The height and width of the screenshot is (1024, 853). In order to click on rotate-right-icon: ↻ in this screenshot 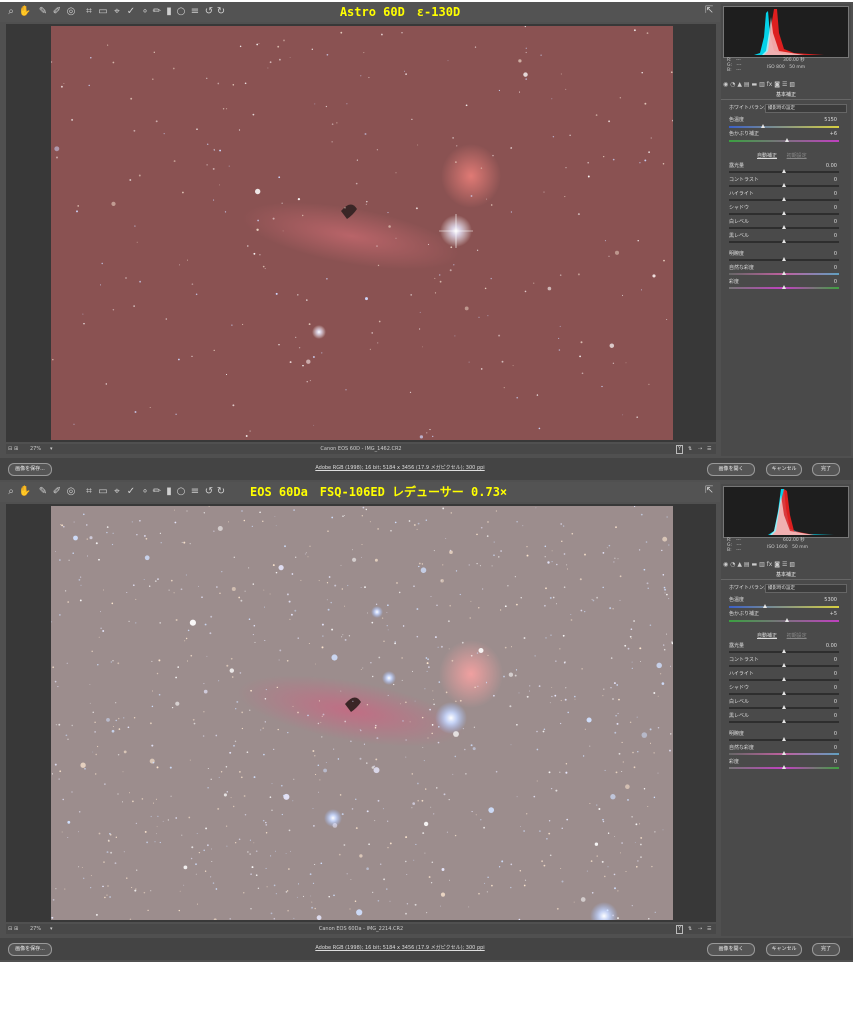, I will do `click(221, 12)`.